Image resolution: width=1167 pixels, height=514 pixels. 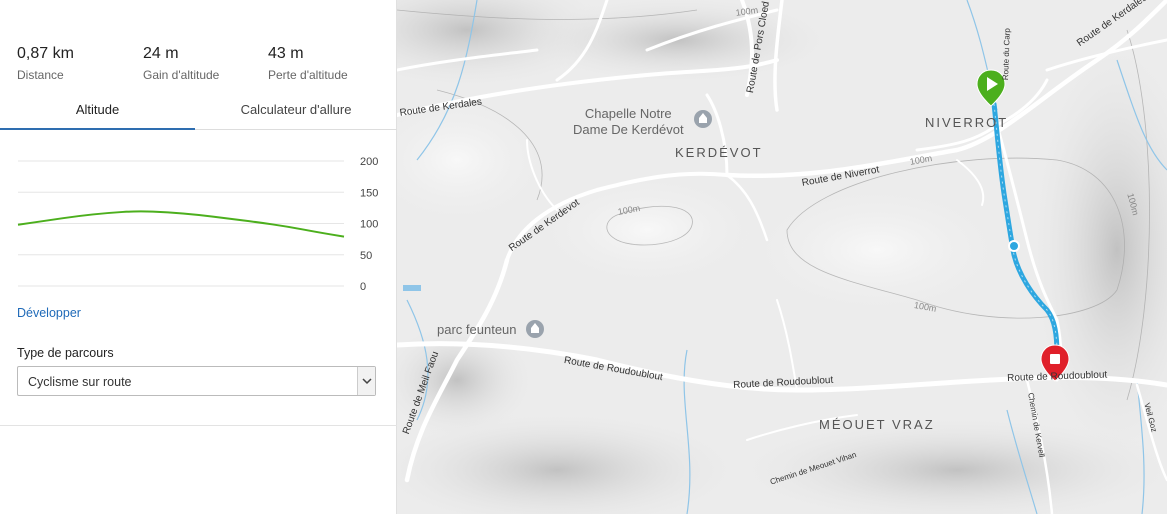 What do you see at coordinates (877, 424) in the screenshot?
I see `place-label-meouet-vraz: MÉOUET VRAZ` at bounding box center [877, 424].